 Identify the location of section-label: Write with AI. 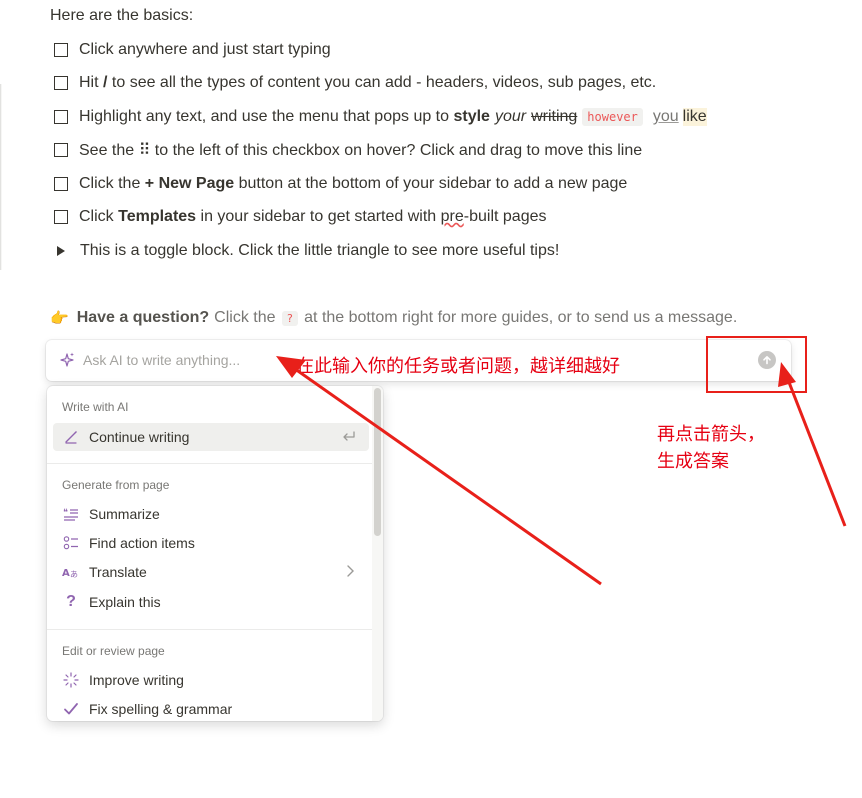
(95, 407).